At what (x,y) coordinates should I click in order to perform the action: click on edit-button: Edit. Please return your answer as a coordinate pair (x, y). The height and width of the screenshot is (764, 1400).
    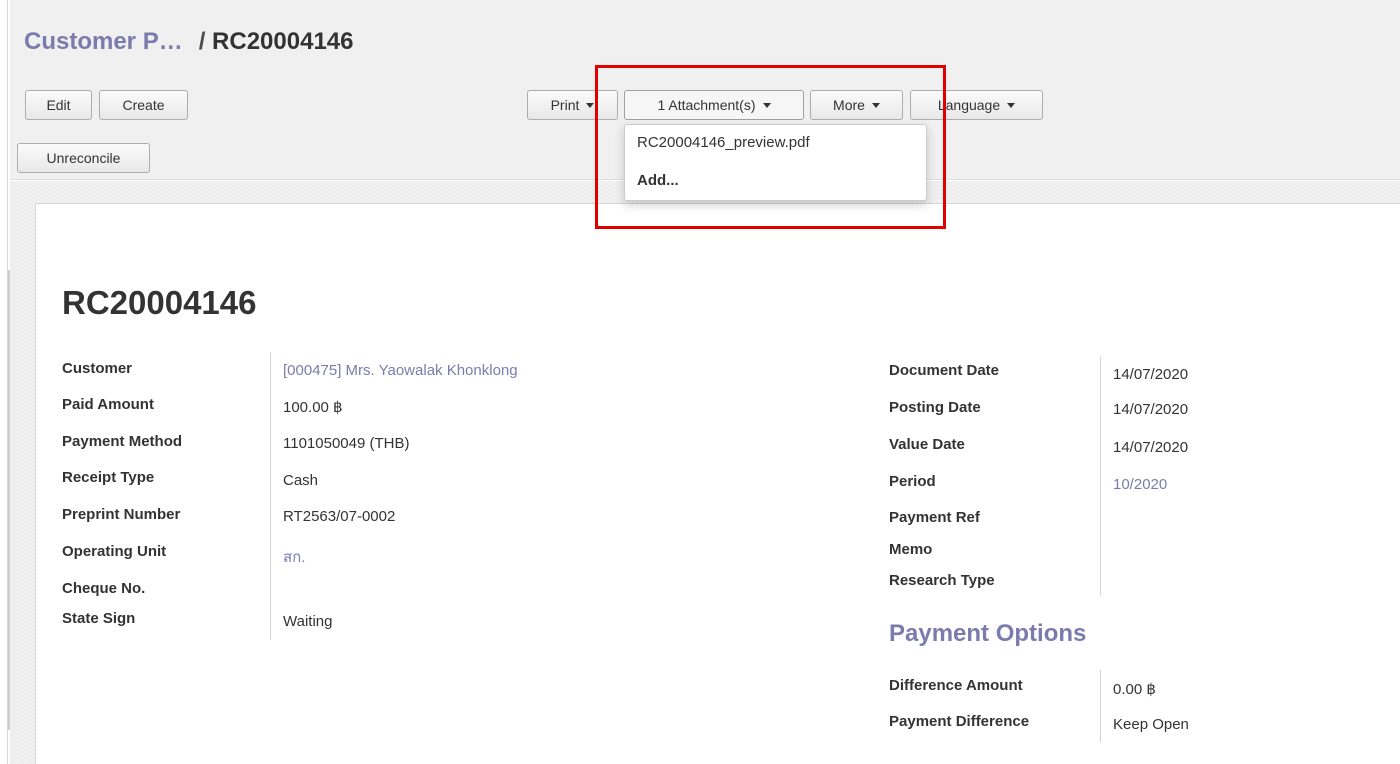
    Looking at the image, I should click on (58, 105).